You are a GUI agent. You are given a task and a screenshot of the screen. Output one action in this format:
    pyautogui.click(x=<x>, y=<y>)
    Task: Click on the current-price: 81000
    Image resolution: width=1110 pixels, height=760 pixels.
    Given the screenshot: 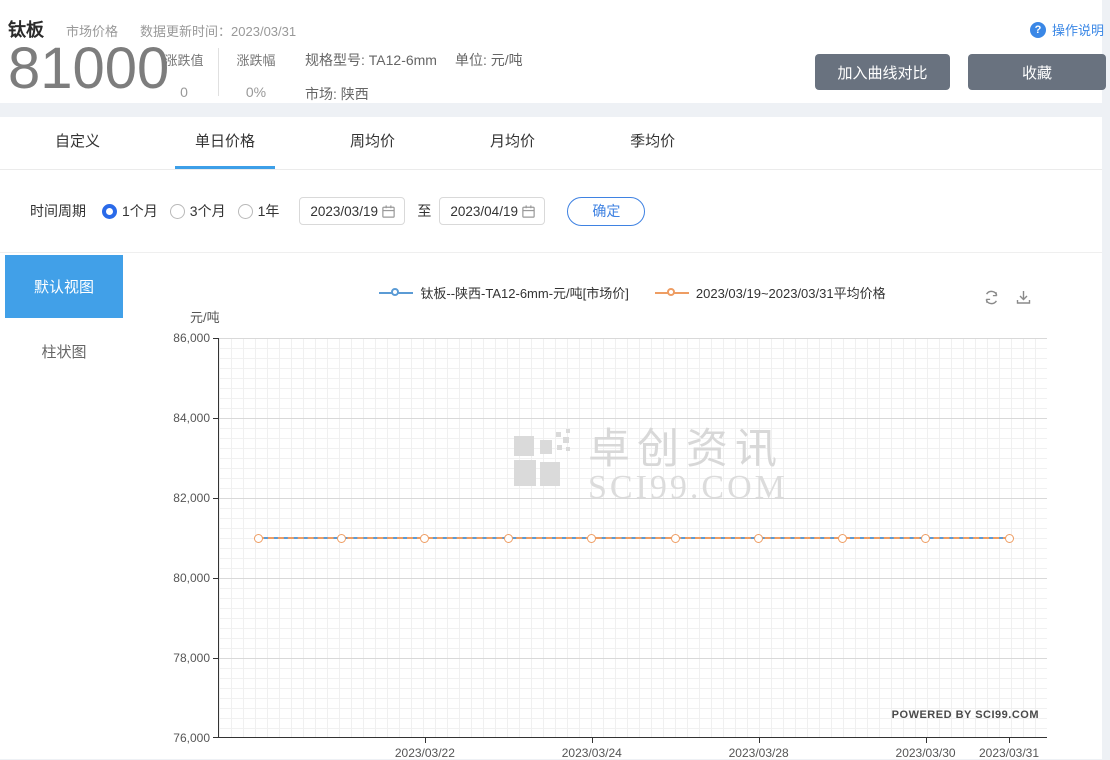 What is the action you would take?
    pyautogui.click(x=89, y=68)
    